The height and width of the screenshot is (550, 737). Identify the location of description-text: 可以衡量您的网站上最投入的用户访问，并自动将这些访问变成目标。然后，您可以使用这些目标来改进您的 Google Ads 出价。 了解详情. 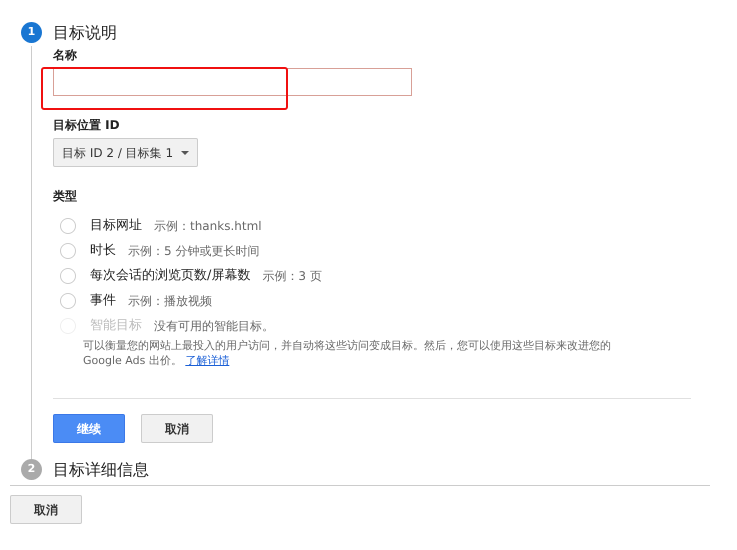
(347, 353).